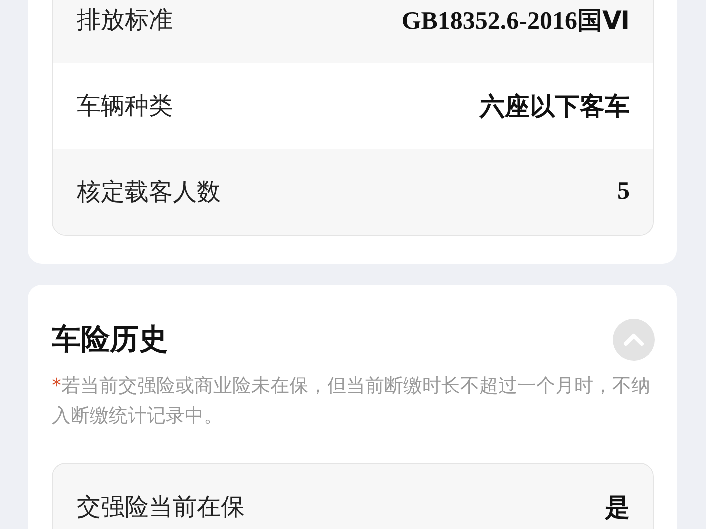 This screenshot has width=706, height=529. What do you see at coordinates (125, 106) in the screenshot?
I see `row-label: 车辆种类` at bounding box center [125, 106].